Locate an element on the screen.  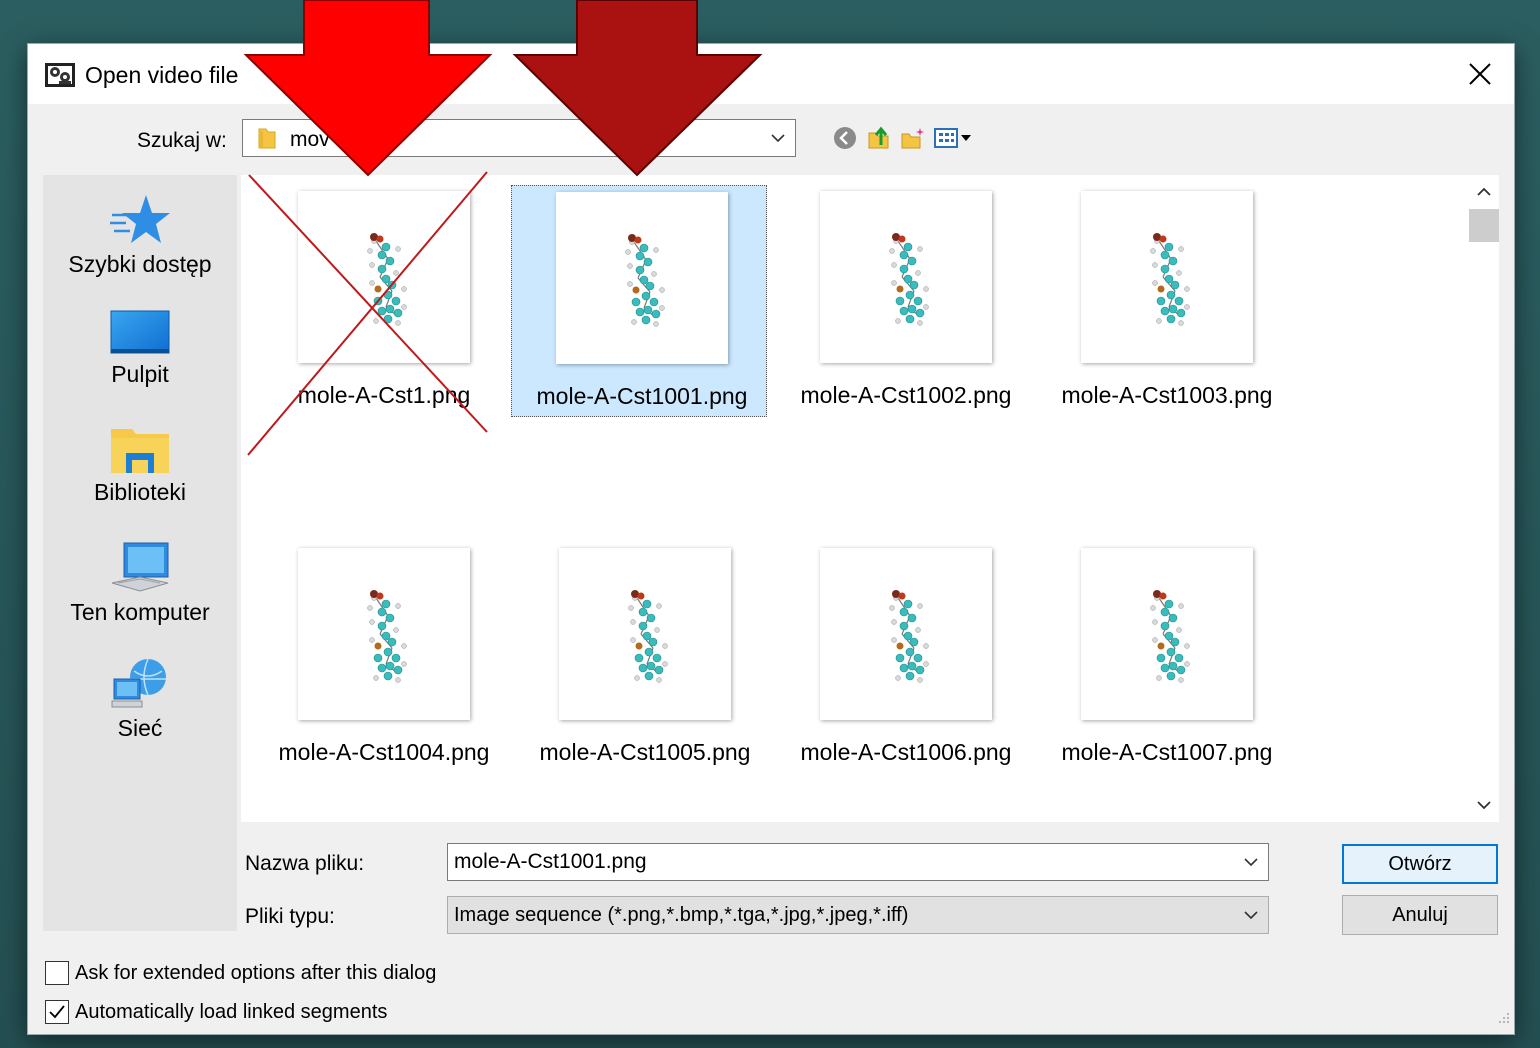
file-tile: mole-A-Cst1007.png is located at coordinates (1165, 658).